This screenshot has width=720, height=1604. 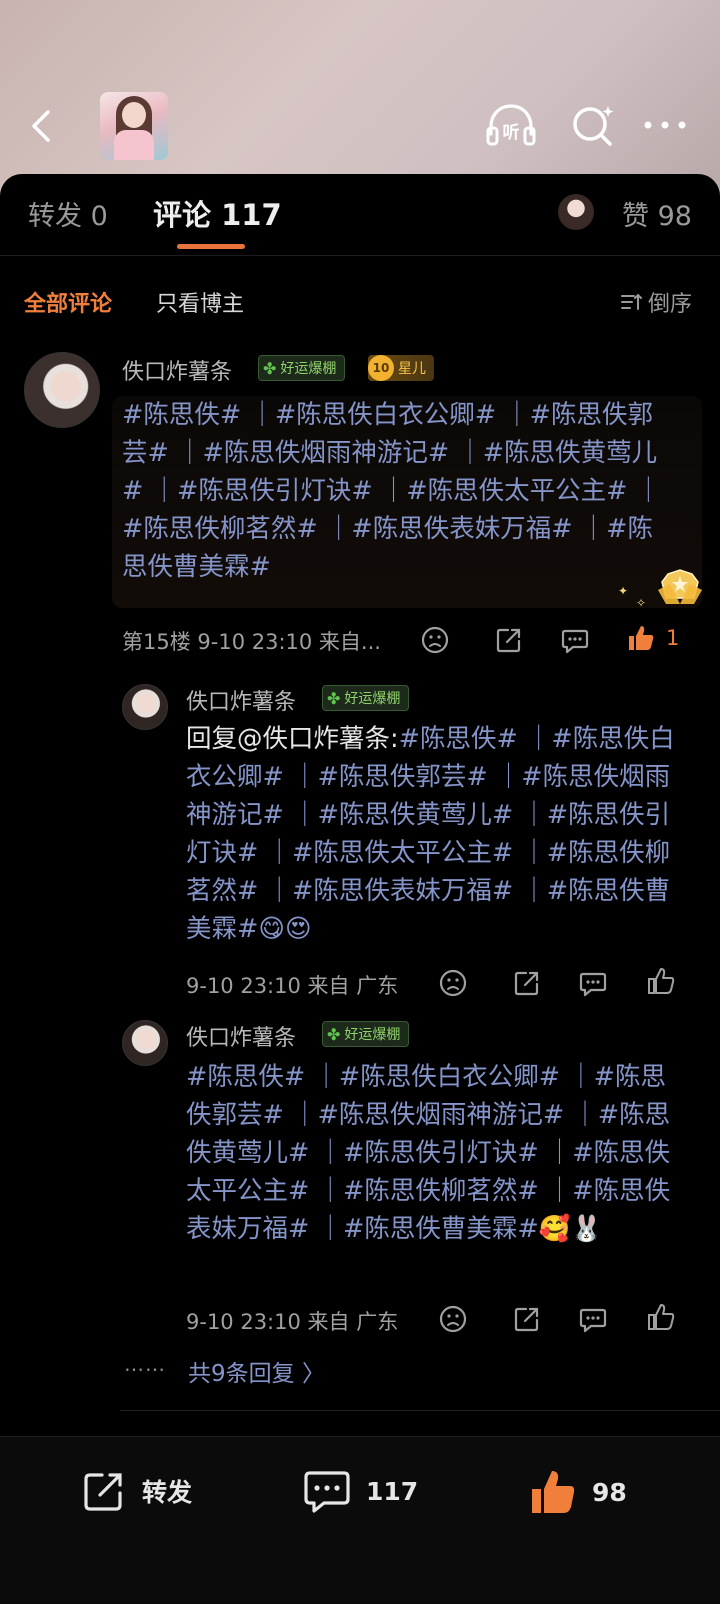 What do you see at coordinates (420, 1410) in the screenshot?
I see `divider` at bounding box center [420, 1410].